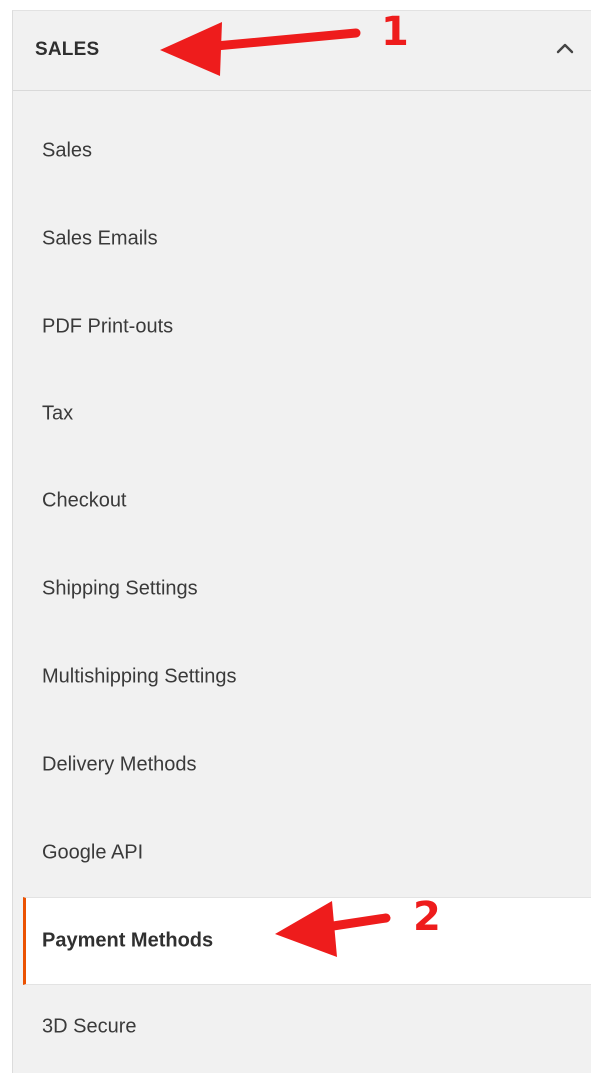 Image resolution: width=591 pixels, height=1075 pixels. Describe the element at coordinates (302, 51) in the screenshot. I see `sales-section-header: SALES` at that location.